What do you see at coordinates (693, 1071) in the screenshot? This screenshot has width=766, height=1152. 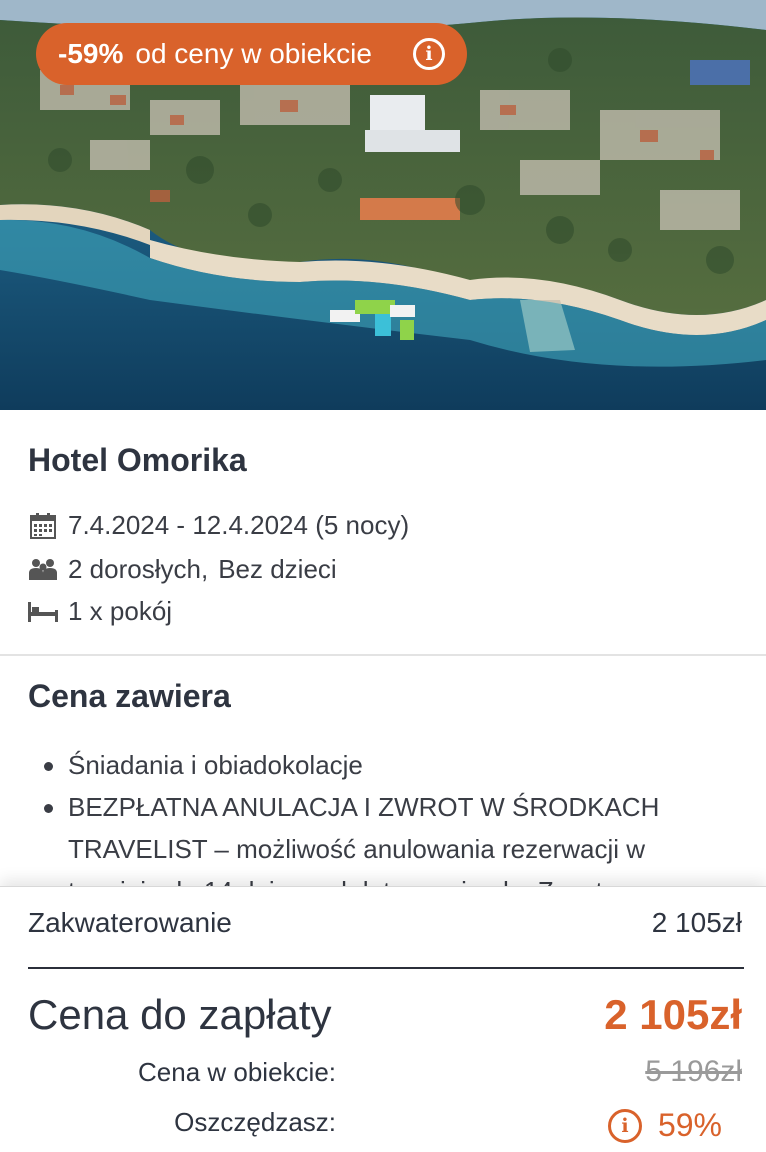 I see `original-price: 5 196zł` at bounding box center [693, 1071].